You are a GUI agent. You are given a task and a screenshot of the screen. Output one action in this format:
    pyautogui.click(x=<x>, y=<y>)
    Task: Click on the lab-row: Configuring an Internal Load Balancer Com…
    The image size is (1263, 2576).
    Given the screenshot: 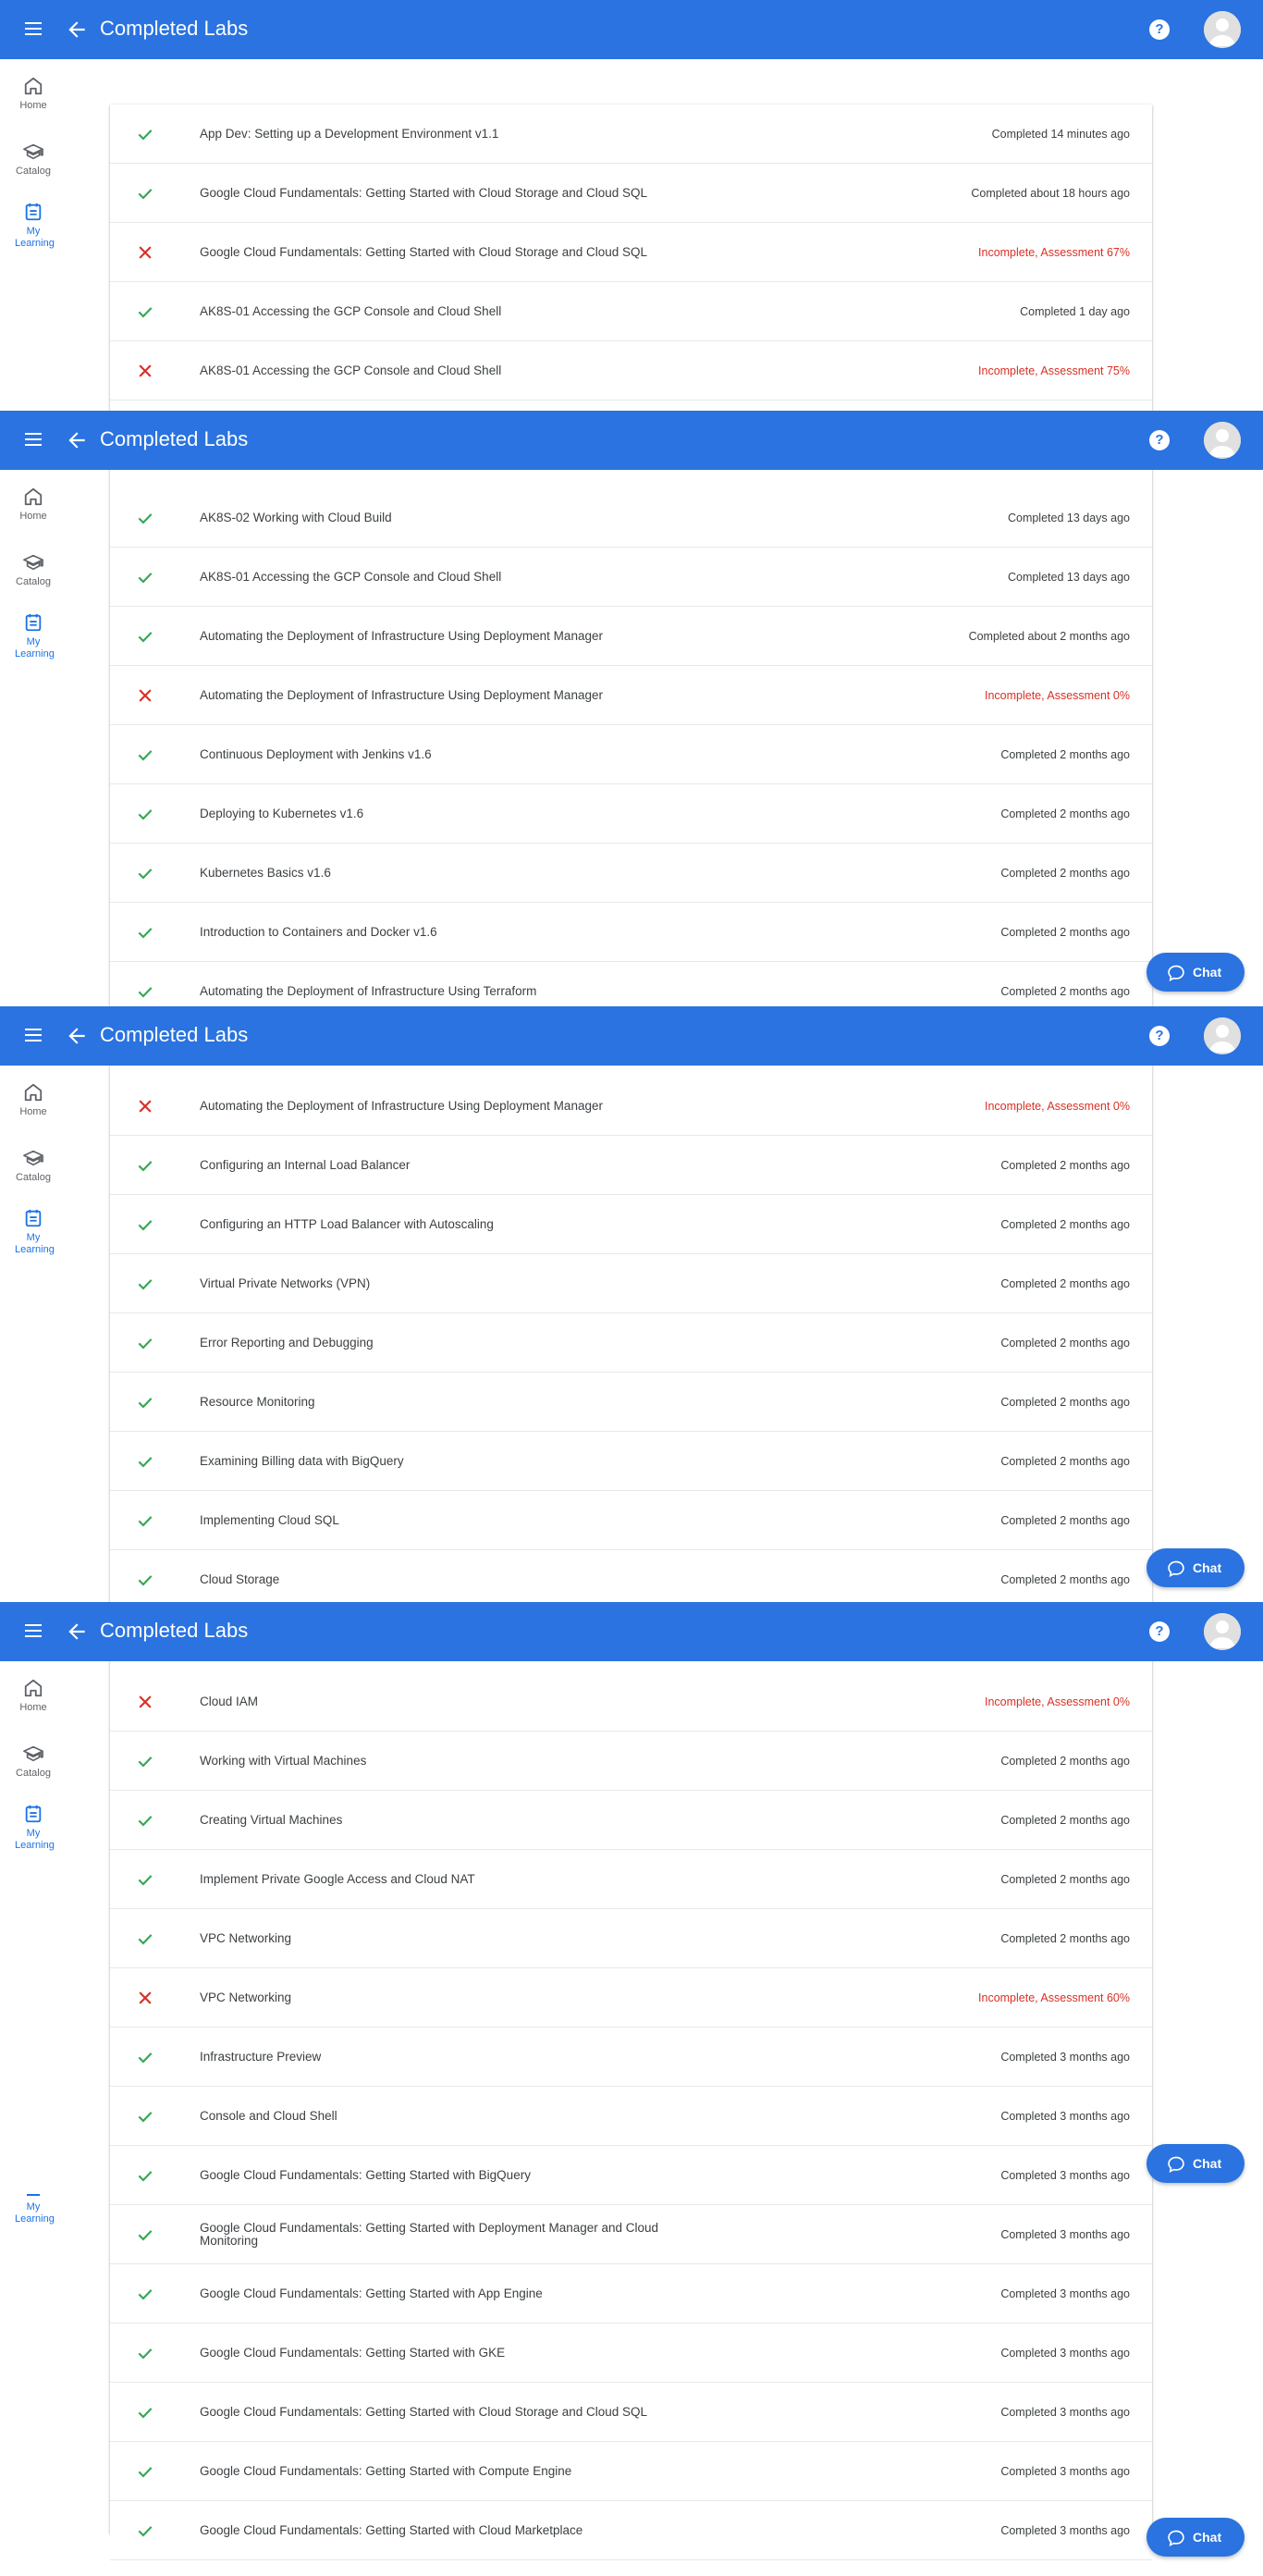 What is the action you would take?
    pyautogui.click(x=631, y=1165)
    